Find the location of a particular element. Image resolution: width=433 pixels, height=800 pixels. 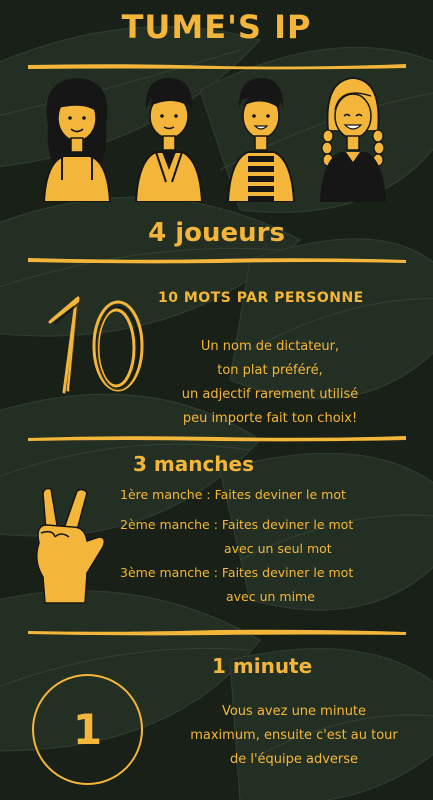

words-heading: 10 MOTS PAR PERSONNE is located at coordinates (261, 298).